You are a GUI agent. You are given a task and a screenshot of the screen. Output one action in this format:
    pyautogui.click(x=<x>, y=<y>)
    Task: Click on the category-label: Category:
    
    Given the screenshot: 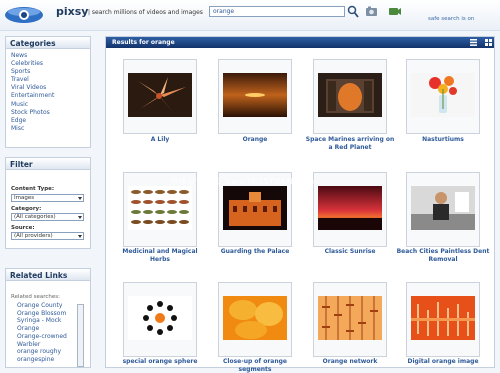 What is the action you would take?
    pyautogui.click(x=26, y=209)
    